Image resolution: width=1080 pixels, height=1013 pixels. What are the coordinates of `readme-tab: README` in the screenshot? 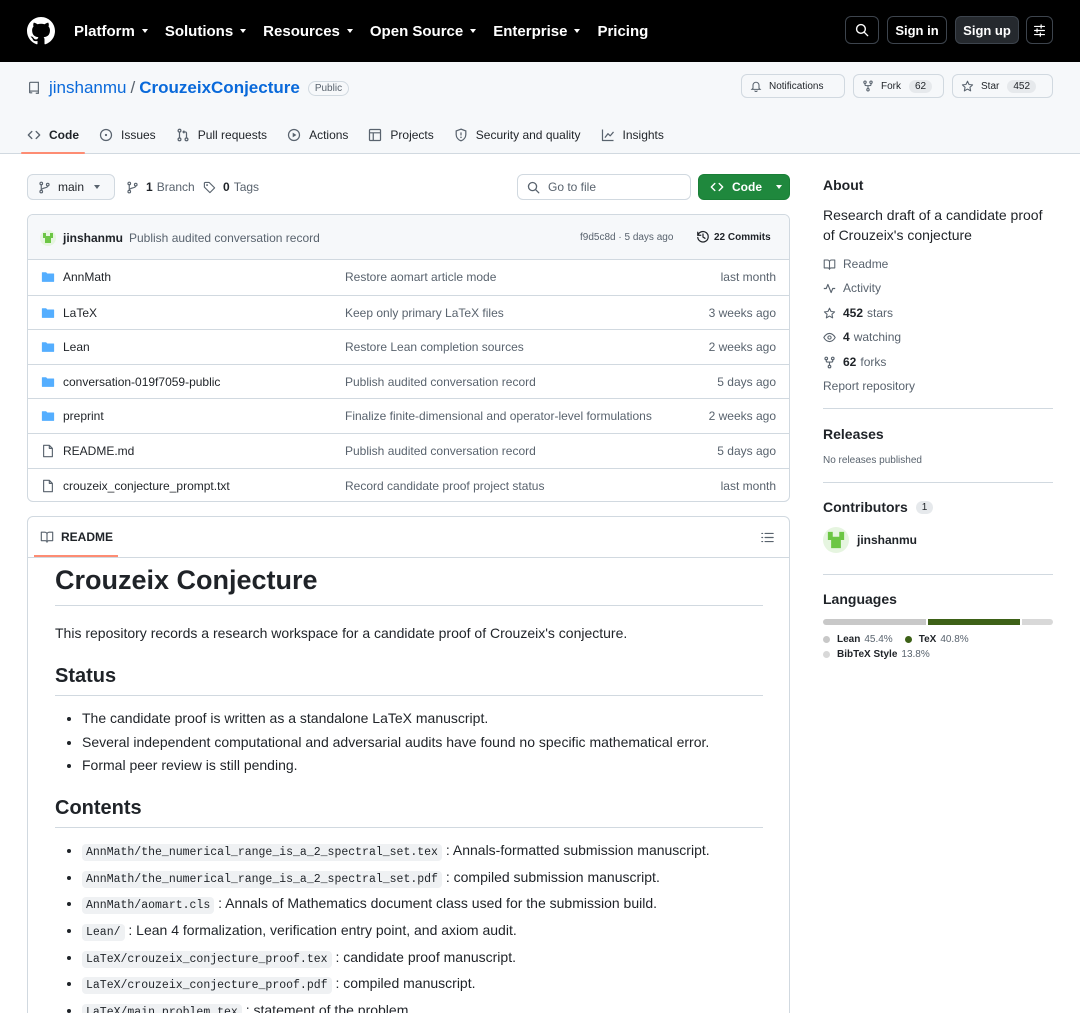 It's located at (76, 537).